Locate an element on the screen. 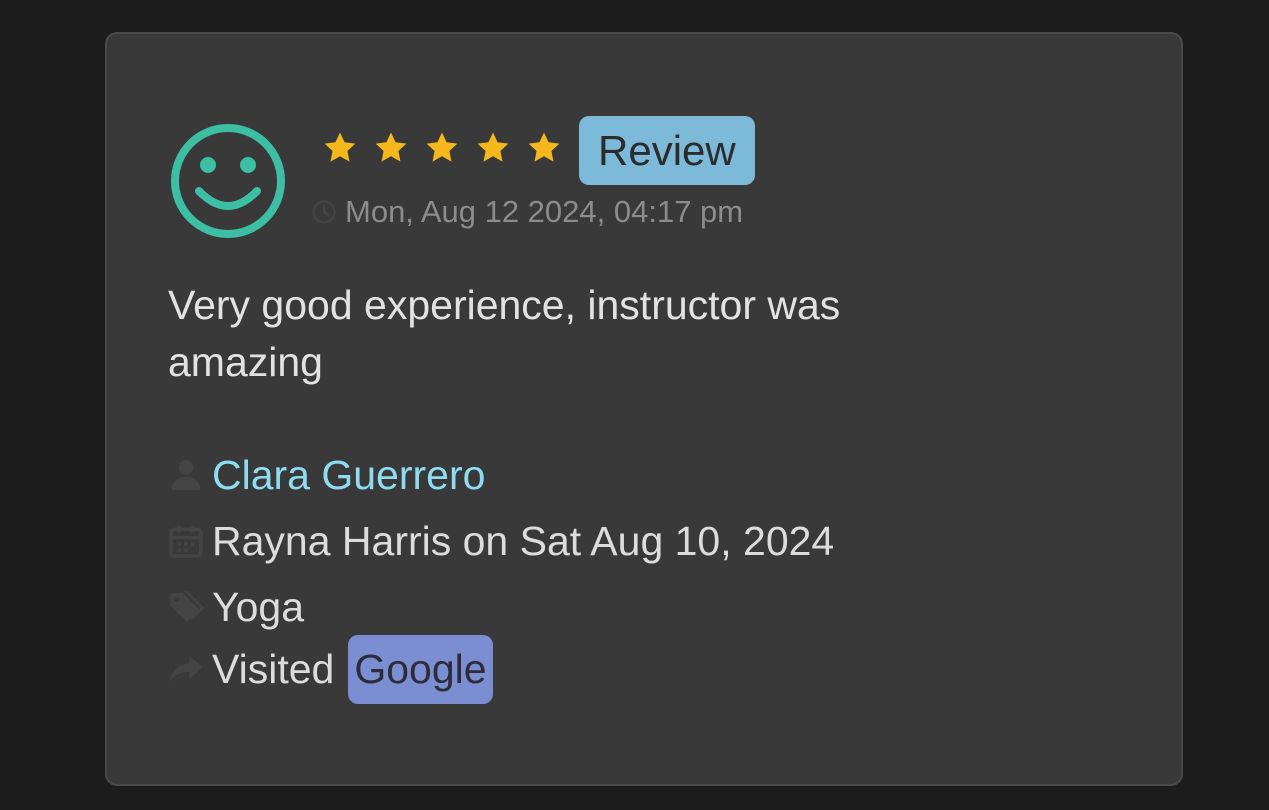 This screenshot has width=1269, height=810. source-row: Visited Google is located at coordinates (329, 669).